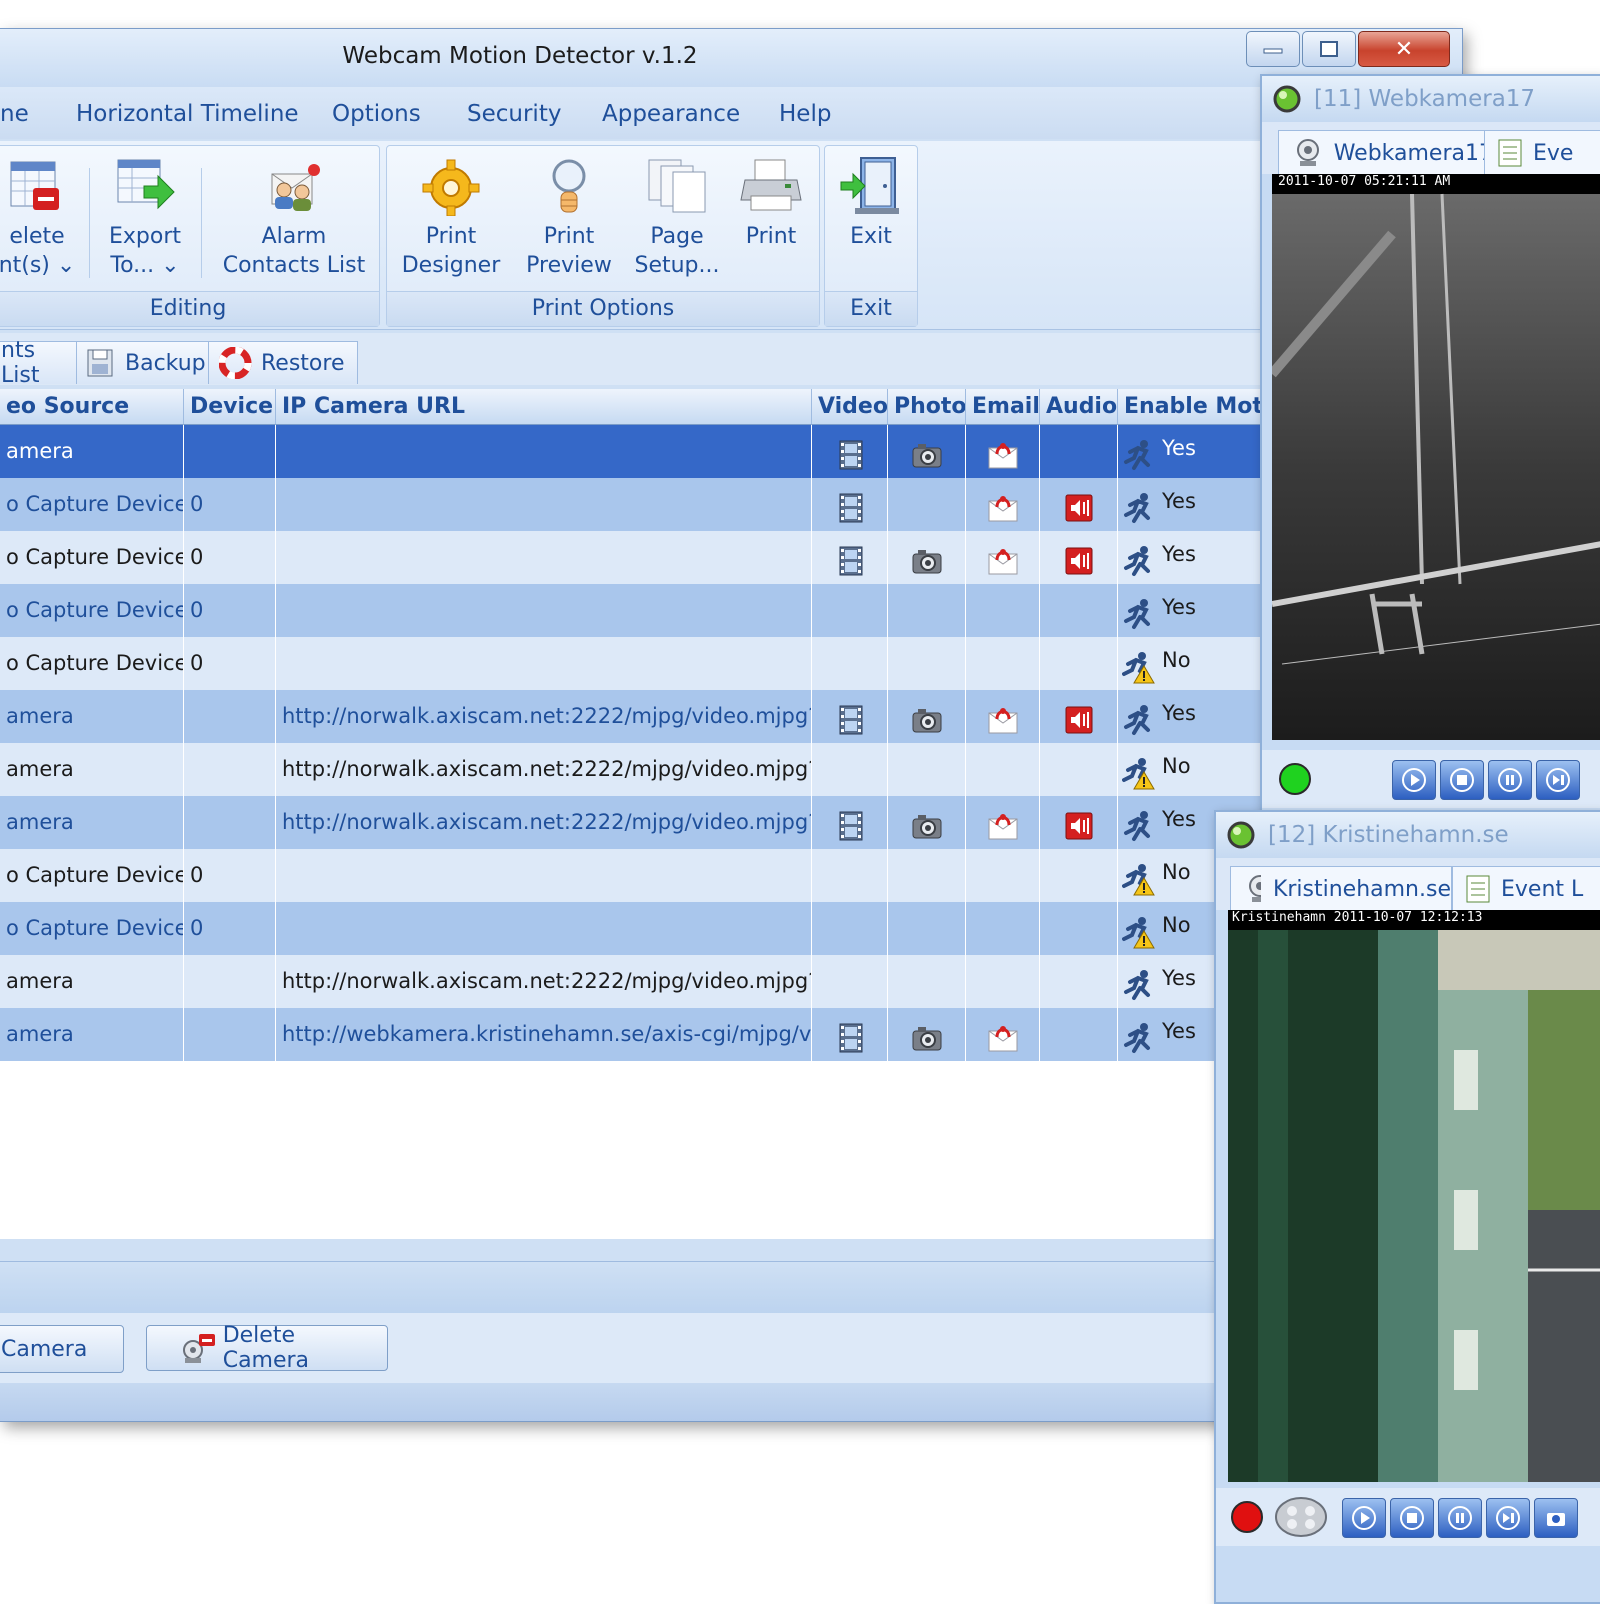 This screenshot has width=1600, height=1604. I want to click on email-alert-icon, so click(1002, 508).